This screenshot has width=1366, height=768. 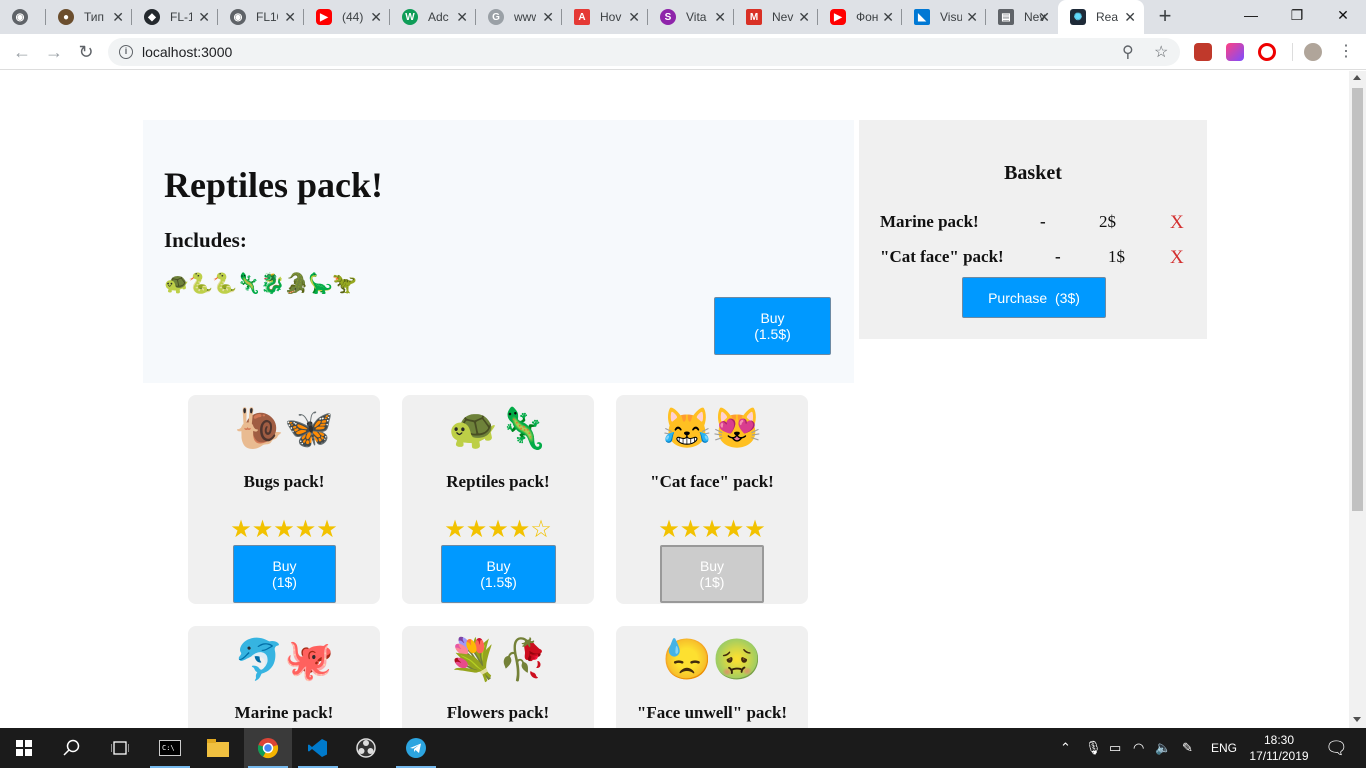 I want to click on minimize-button: —, so click(x=1251, y=15).